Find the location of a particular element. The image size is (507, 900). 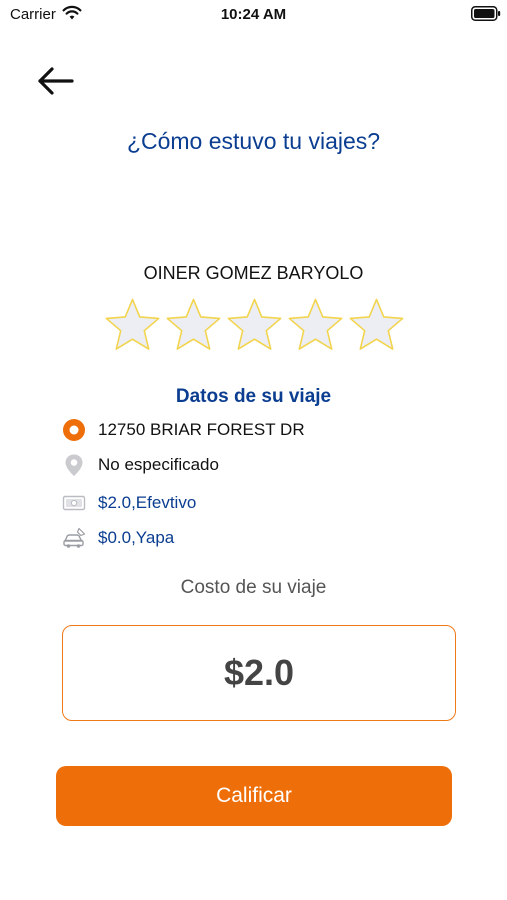

star-1-icon is located at coordinates (132, 325).